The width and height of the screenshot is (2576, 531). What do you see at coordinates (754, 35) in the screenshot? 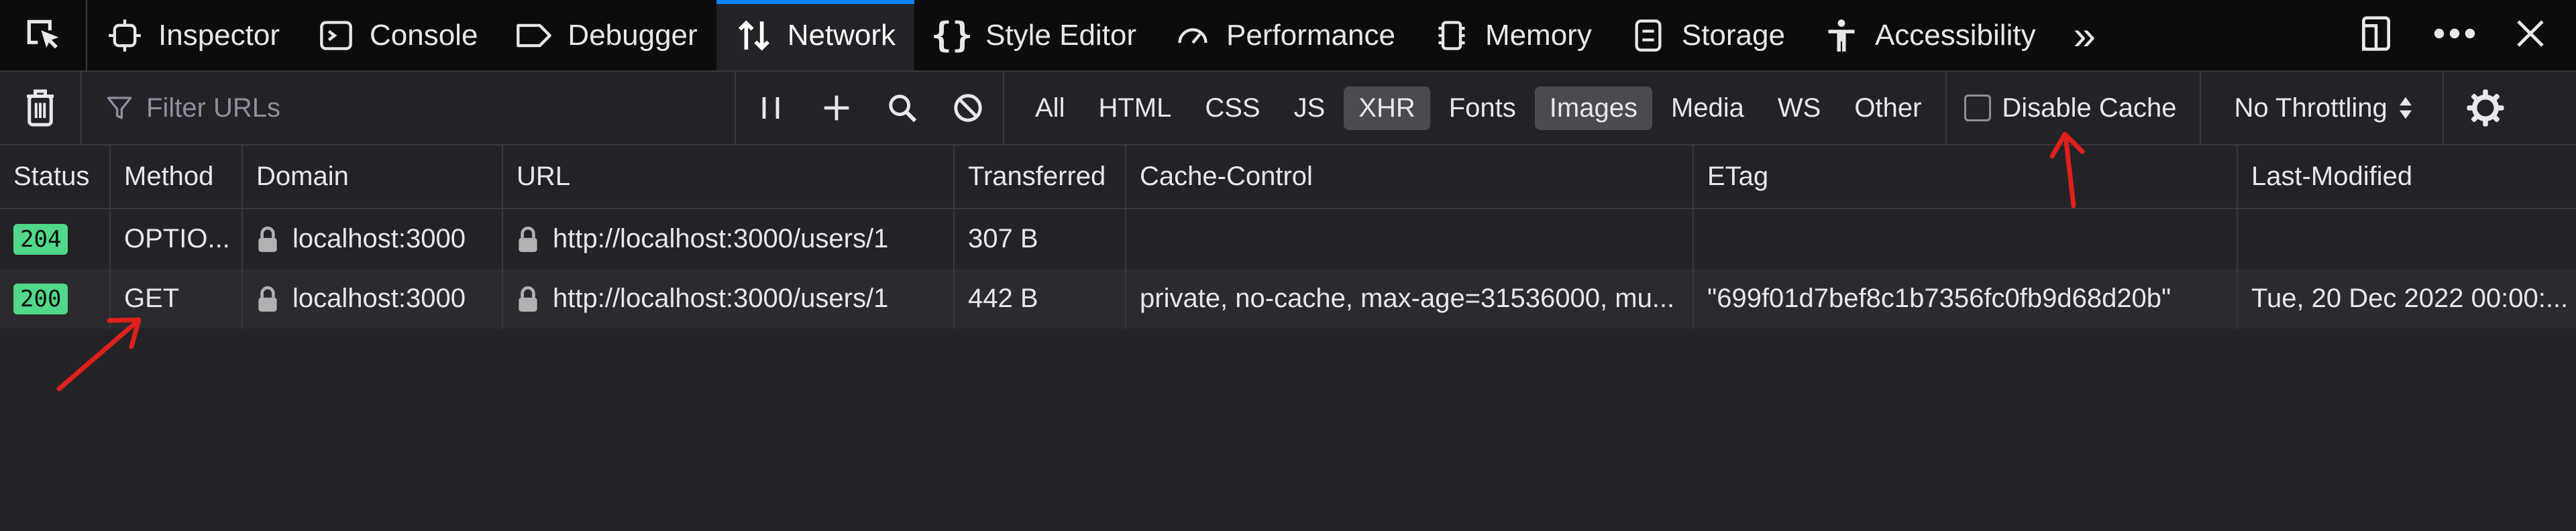
I see `network-icon` at bounding box center [754, 35].